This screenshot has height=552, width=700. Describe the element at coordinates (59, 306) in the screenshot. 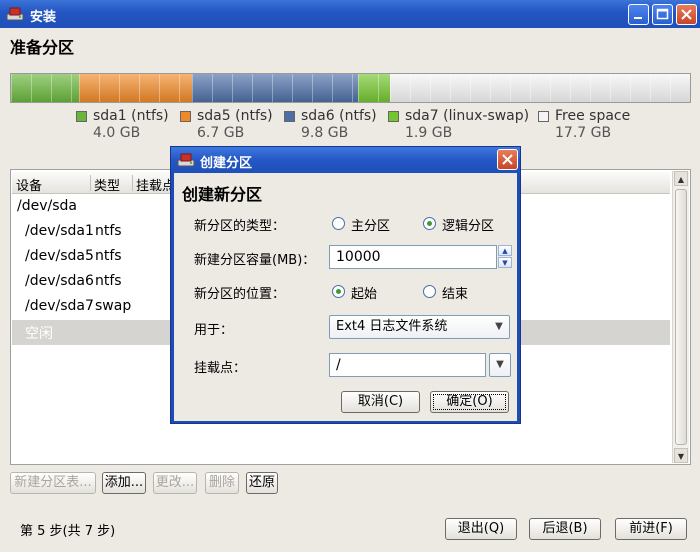

I see `row-device: /dev/sda7` at that location.